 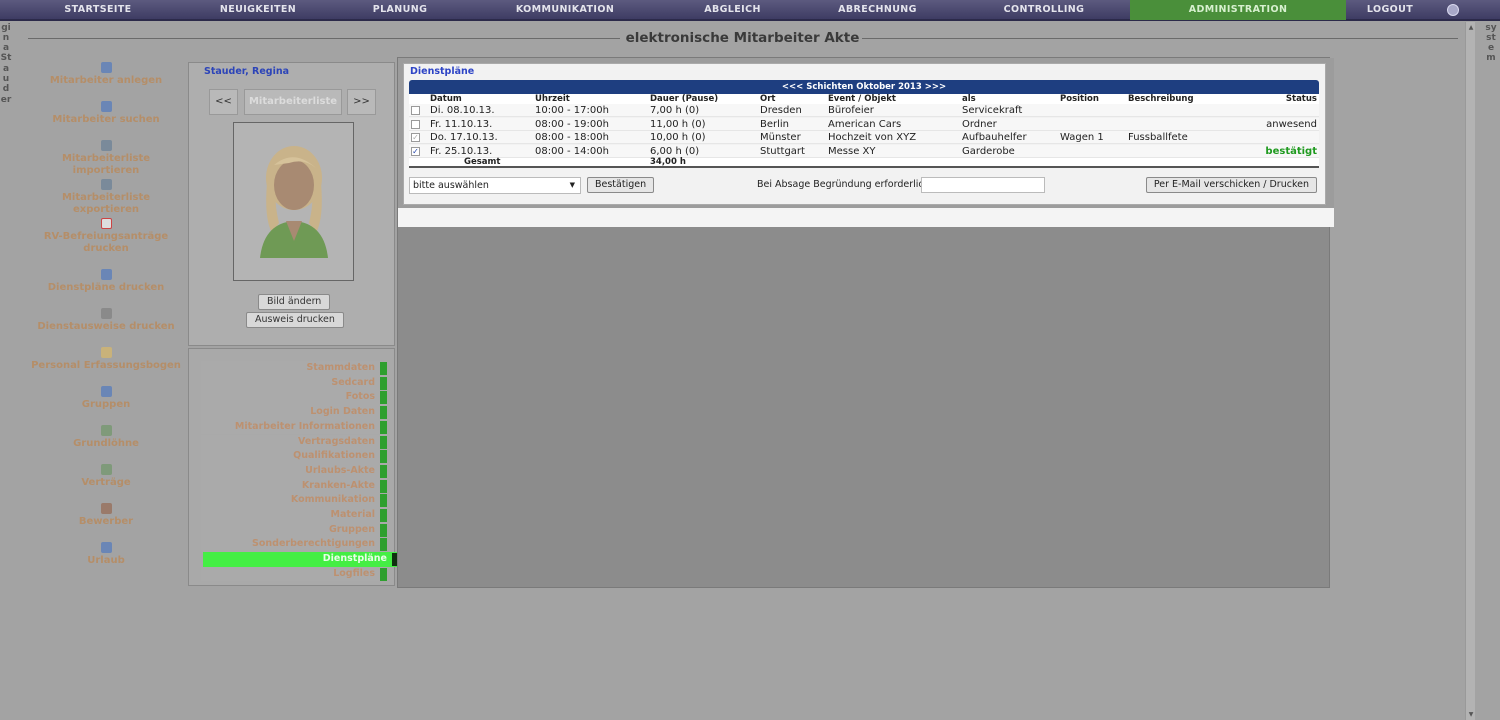 What do you see at coordinates (106, 158) in the screenshot?
I see `menu-mitarbeiterliste-importieren: Mitarbeiterliste importieren` at bounding box center [106, 158].